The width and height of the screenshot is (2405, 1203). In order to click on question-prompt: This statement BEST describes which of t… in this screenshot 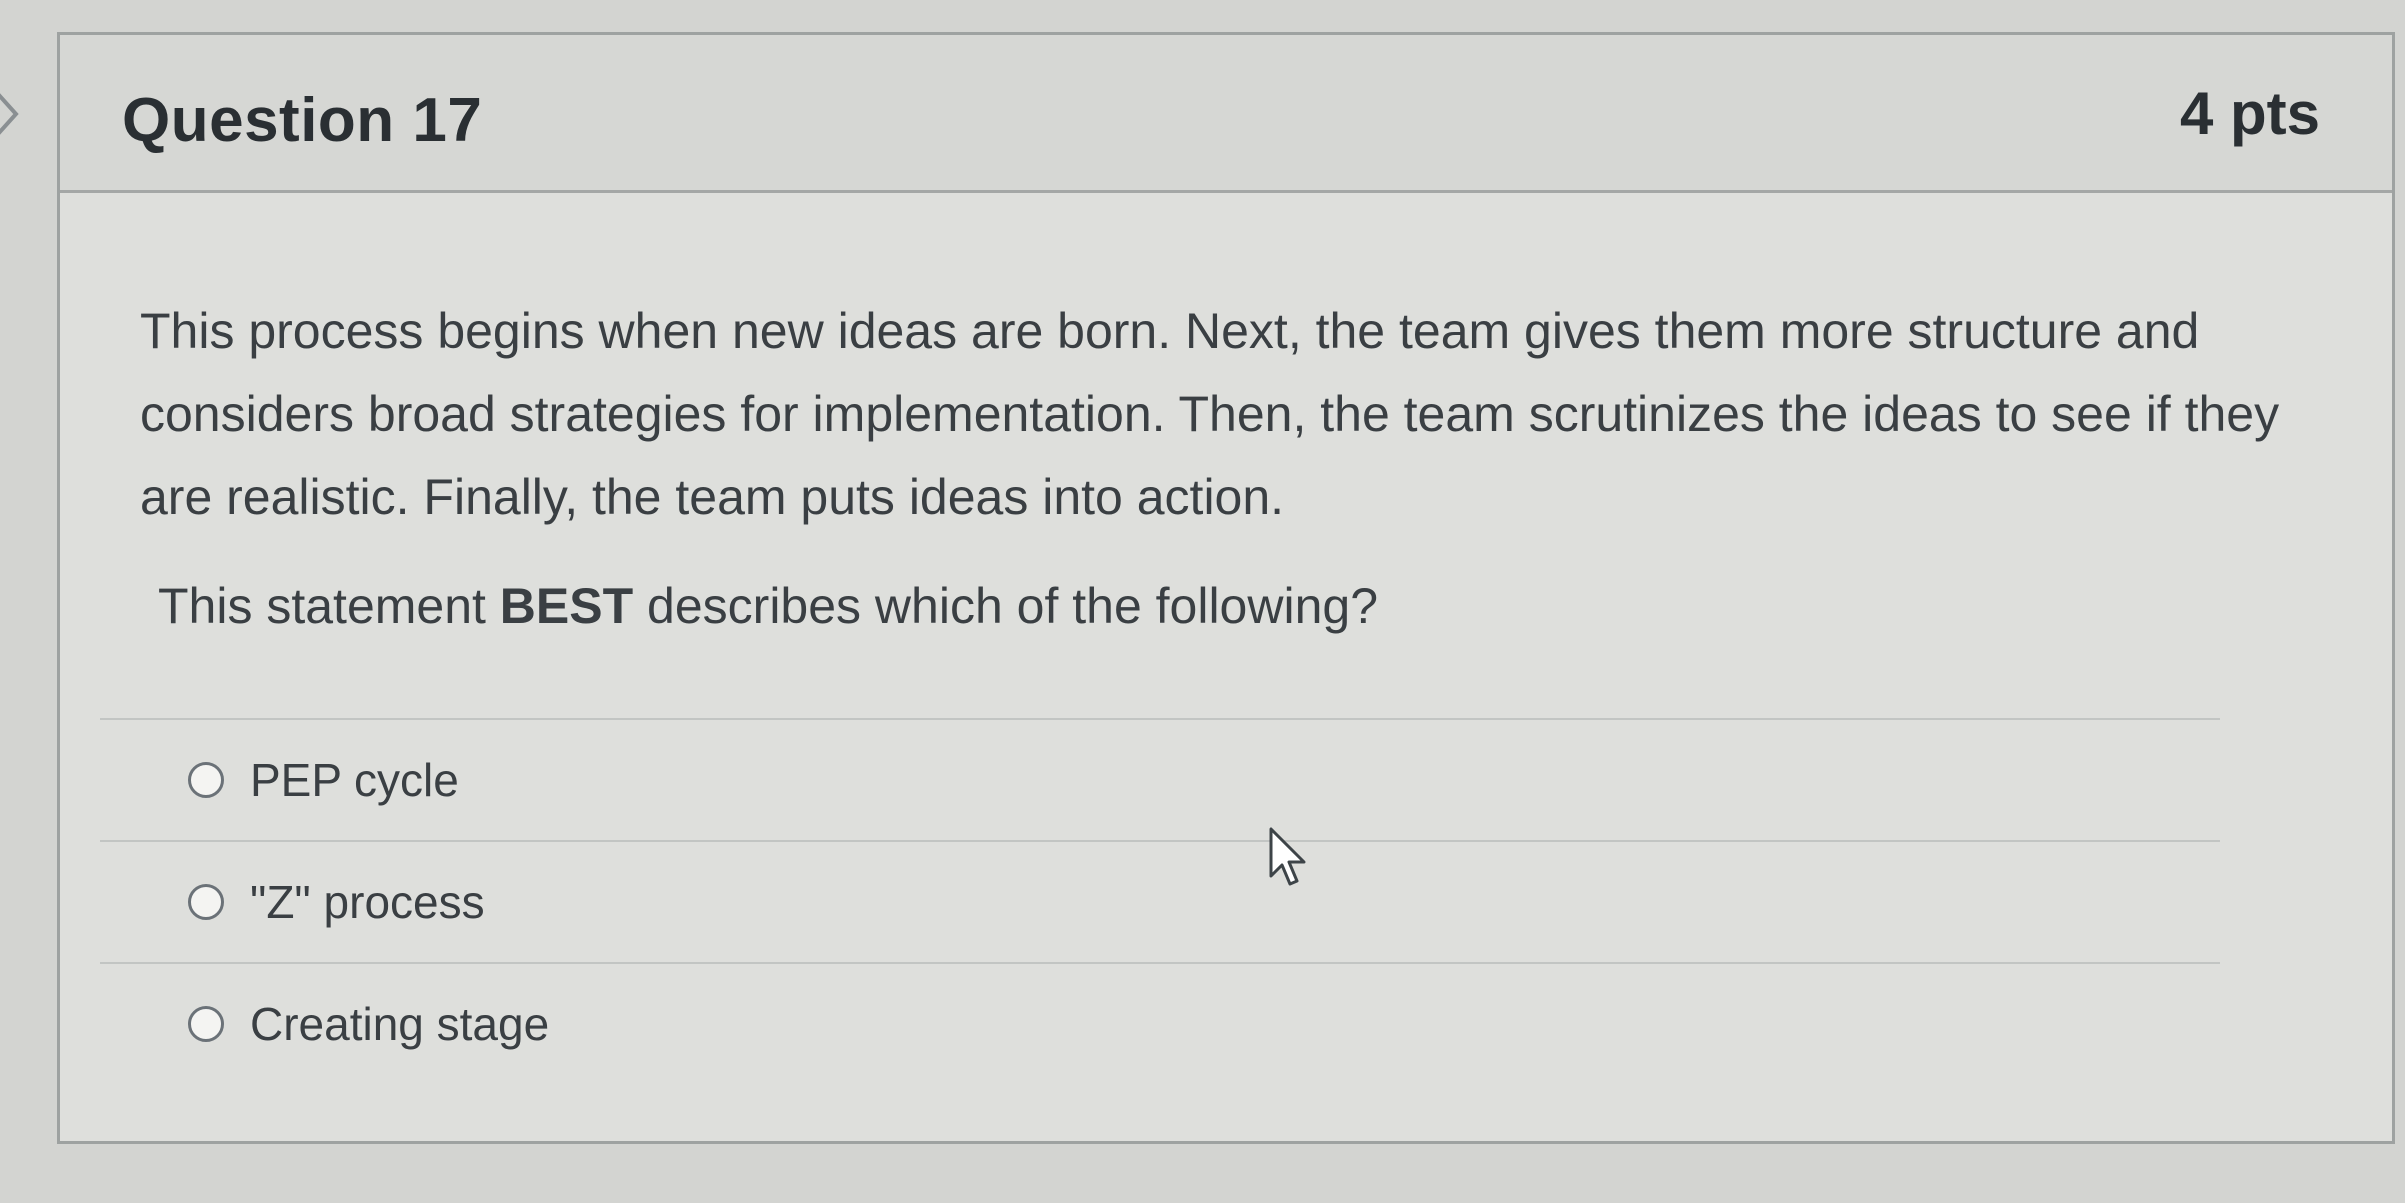, I will do `click(1249, 606)`.